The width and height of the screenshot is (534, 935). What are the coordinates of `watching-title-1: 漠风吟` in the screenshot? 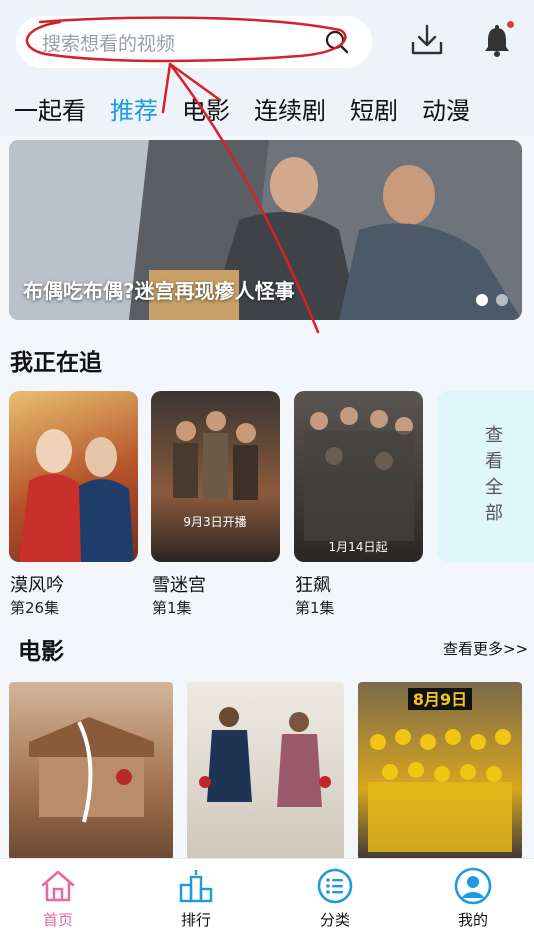 It's located at (37, 584).